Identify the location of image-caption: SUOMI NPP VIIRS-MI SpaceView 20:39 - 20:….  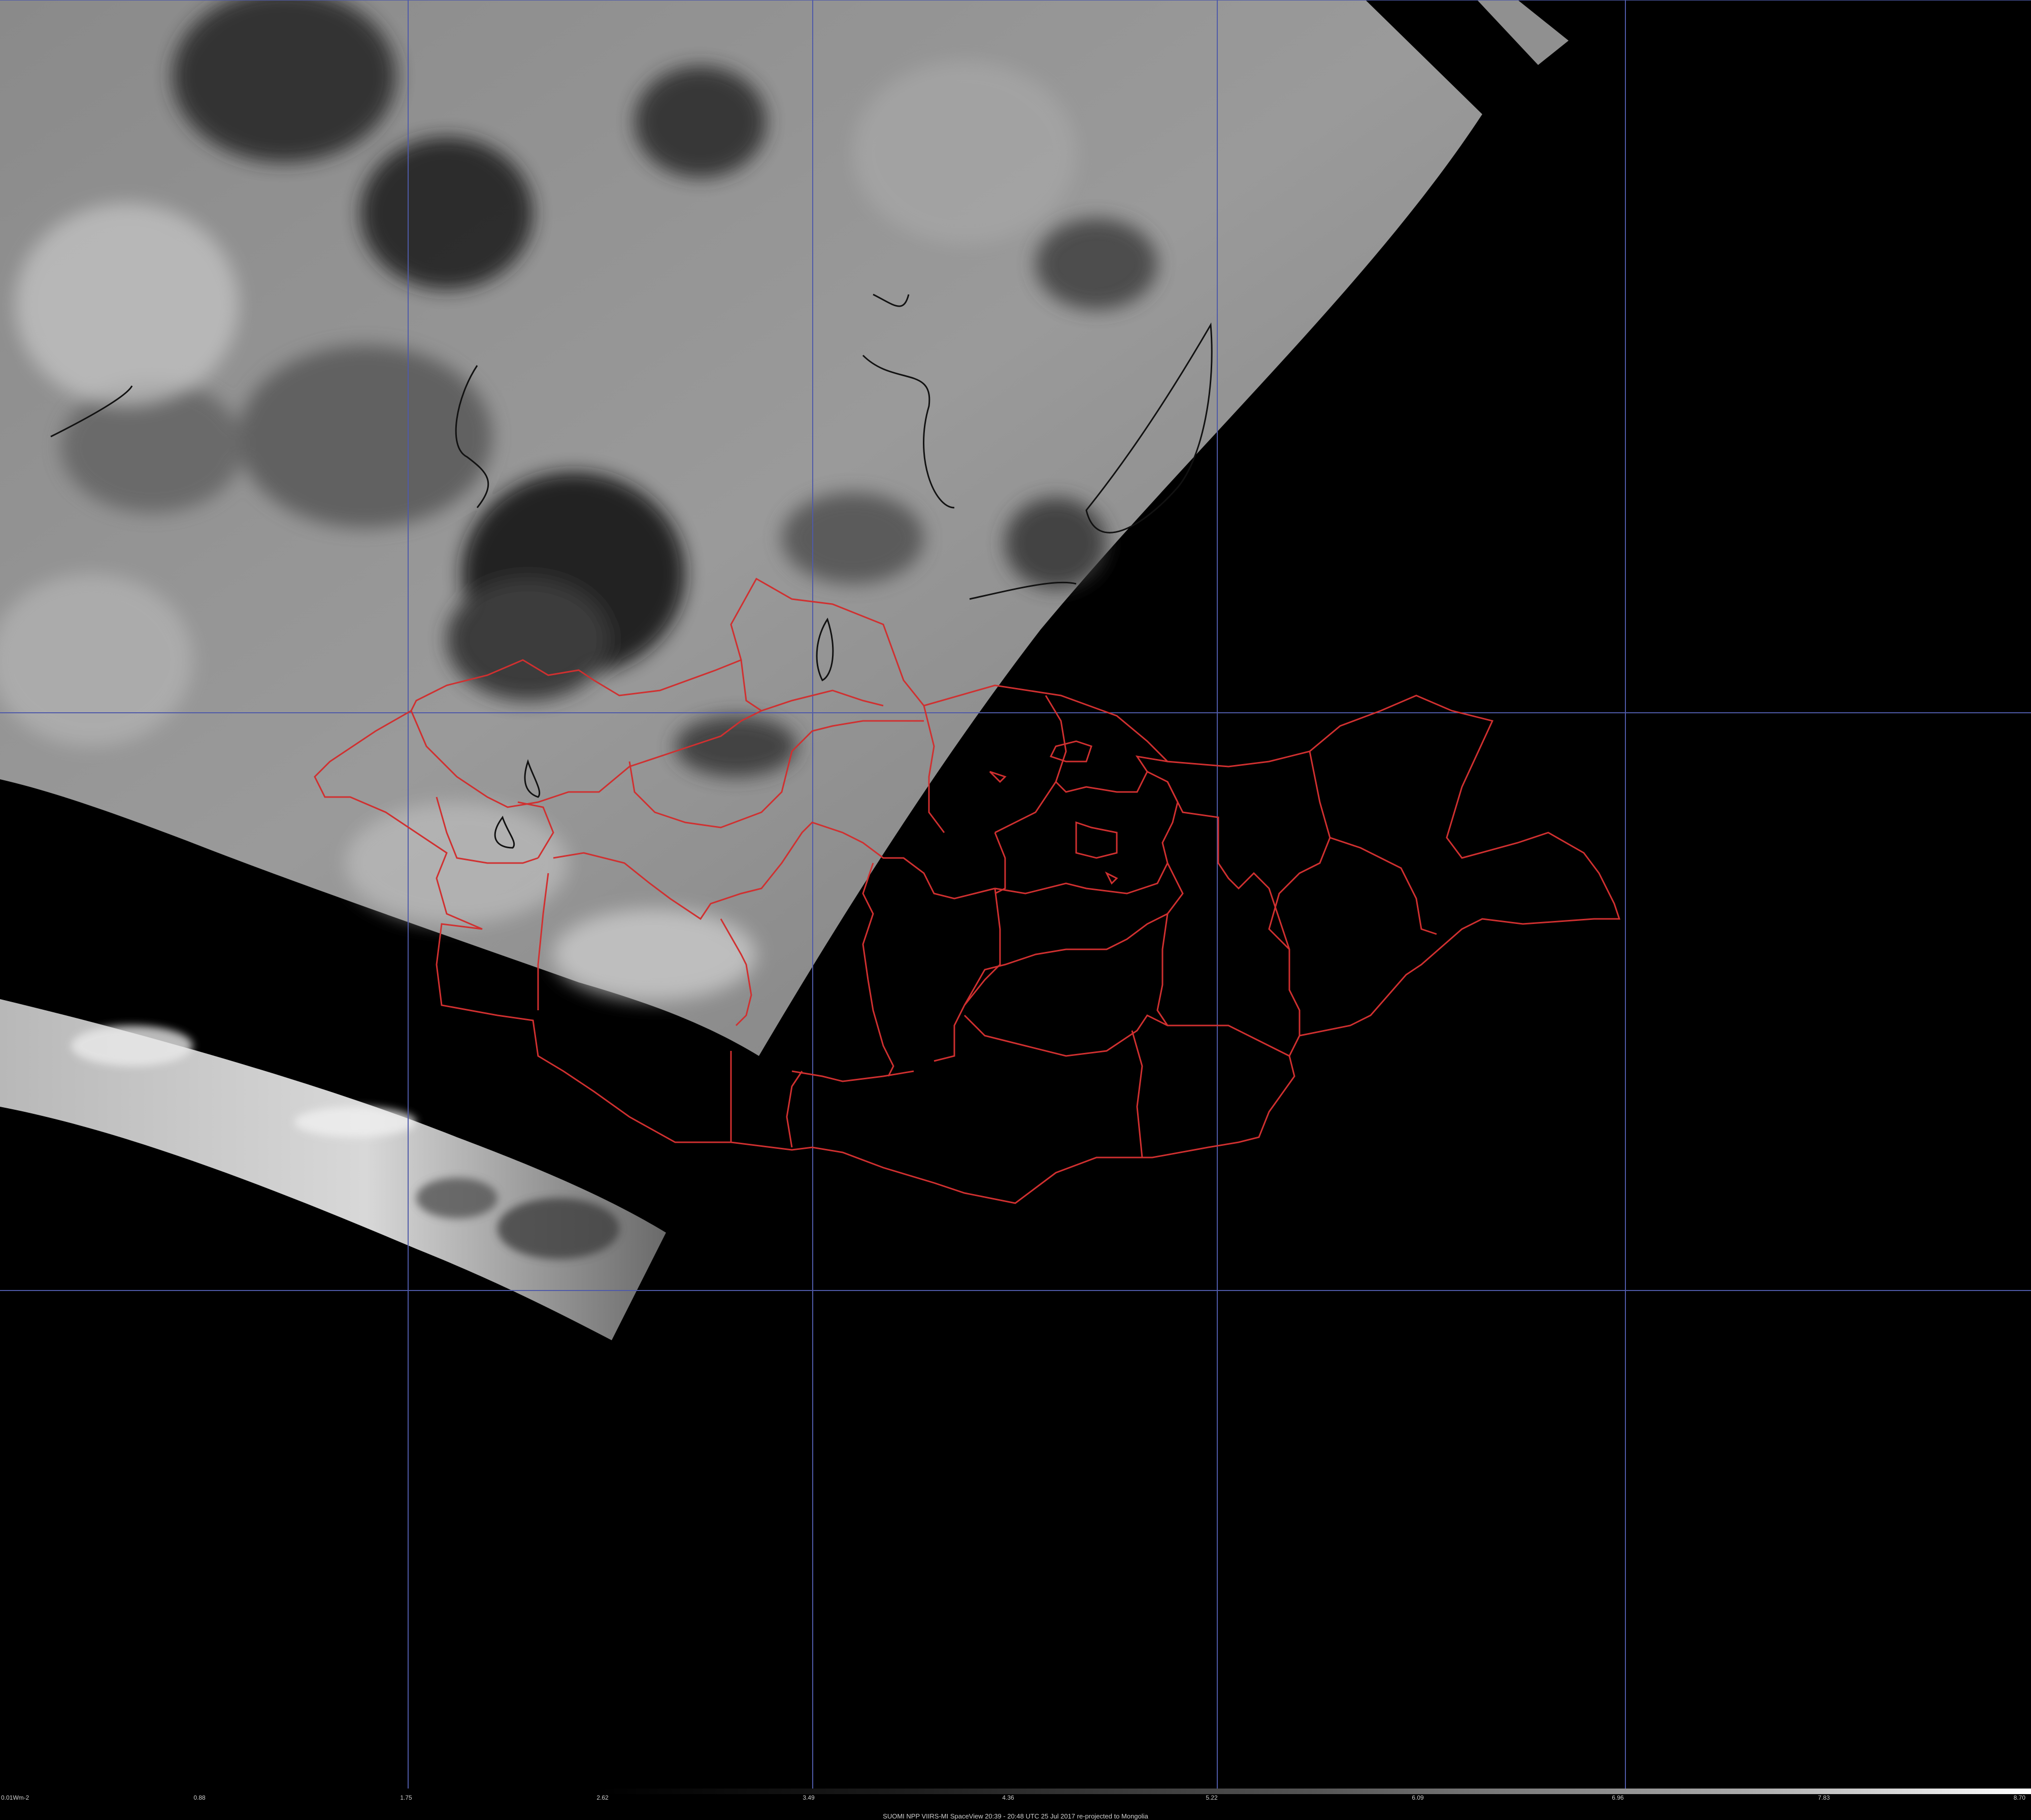
(1015, 1816).